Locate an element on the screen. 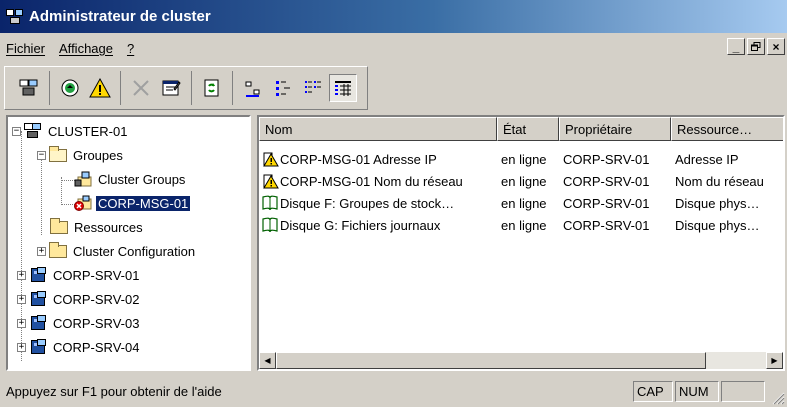 The width and height of the screenshot is (787, 407). title-bar: Administrateur de cluster is located at coordinates (393, 16).